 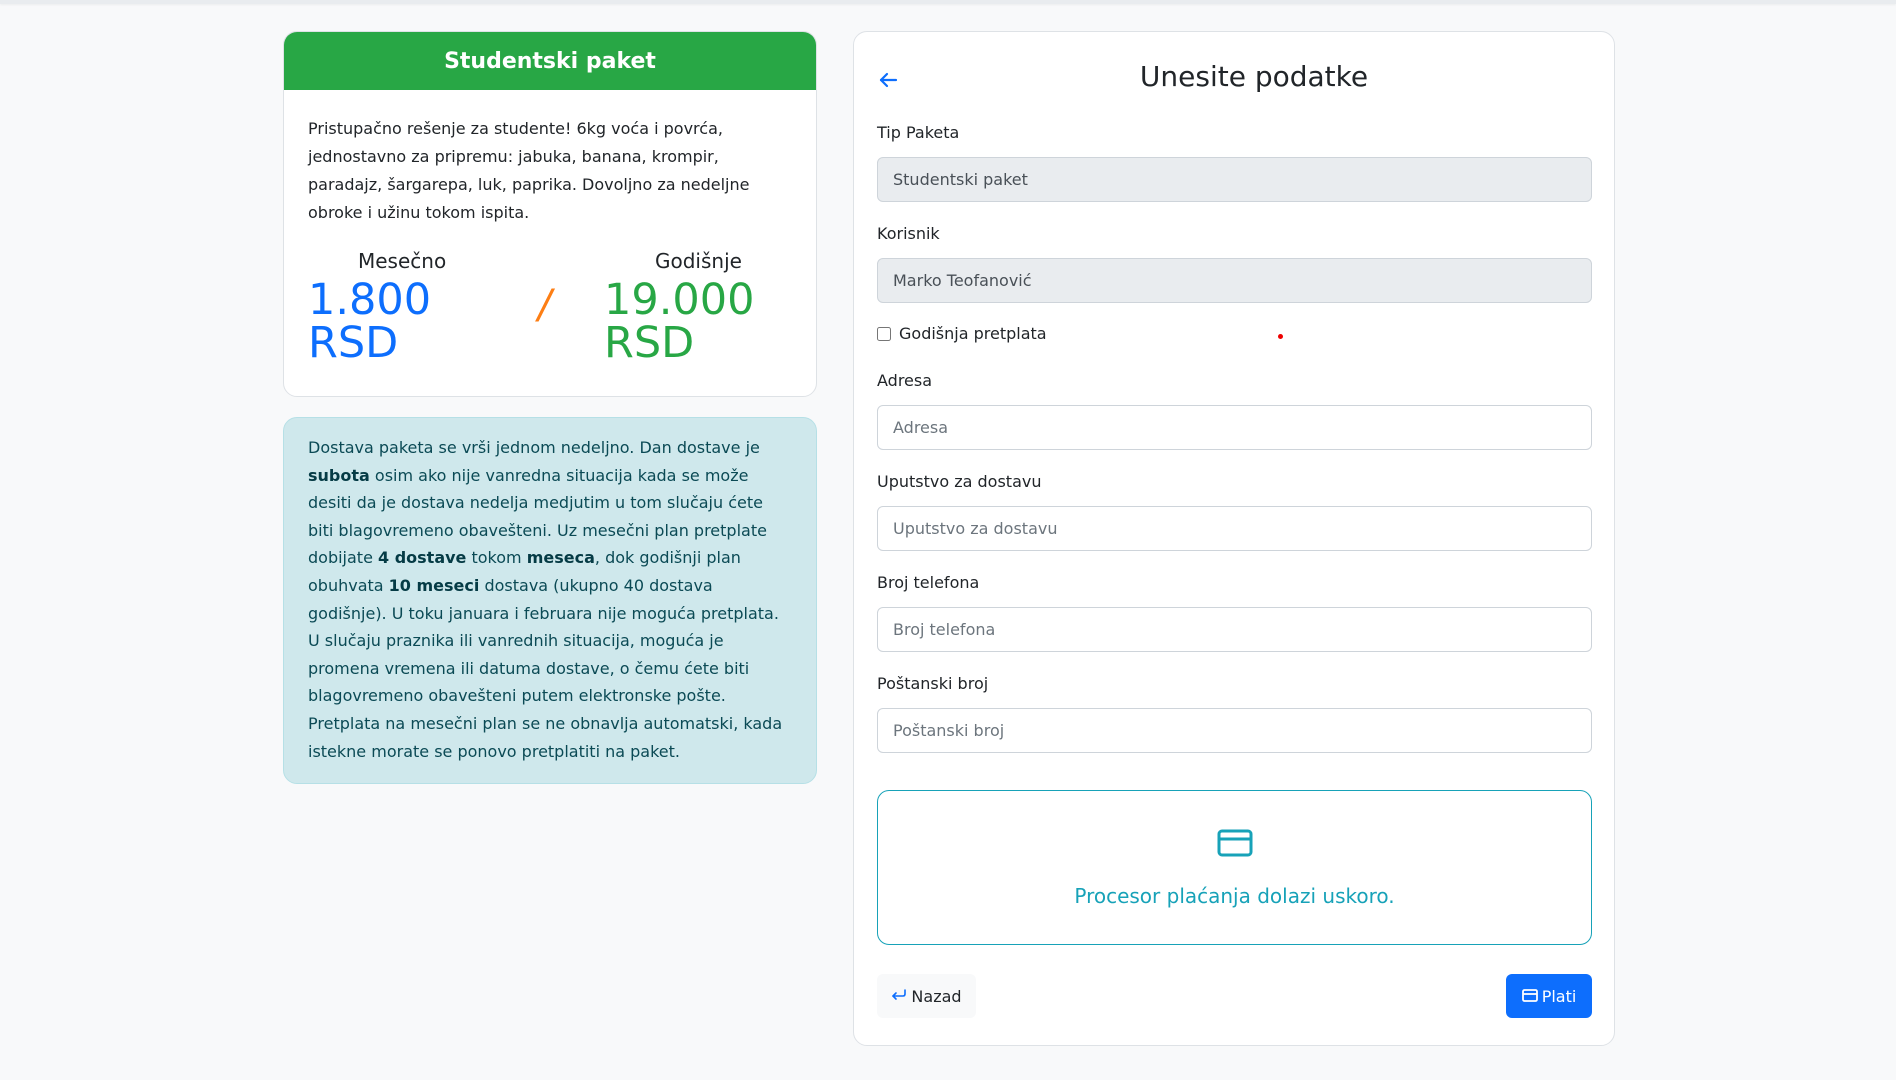 I want to click on monthly-price: 1.800 RSD, so click(x=369, y=322).